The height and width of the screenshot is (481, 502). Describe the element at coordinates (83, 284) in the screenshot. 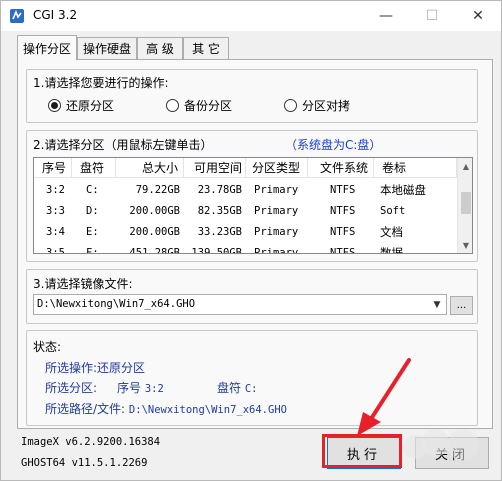

I see `image-file-group-title: 3.请选择镜像文件:` at that location.